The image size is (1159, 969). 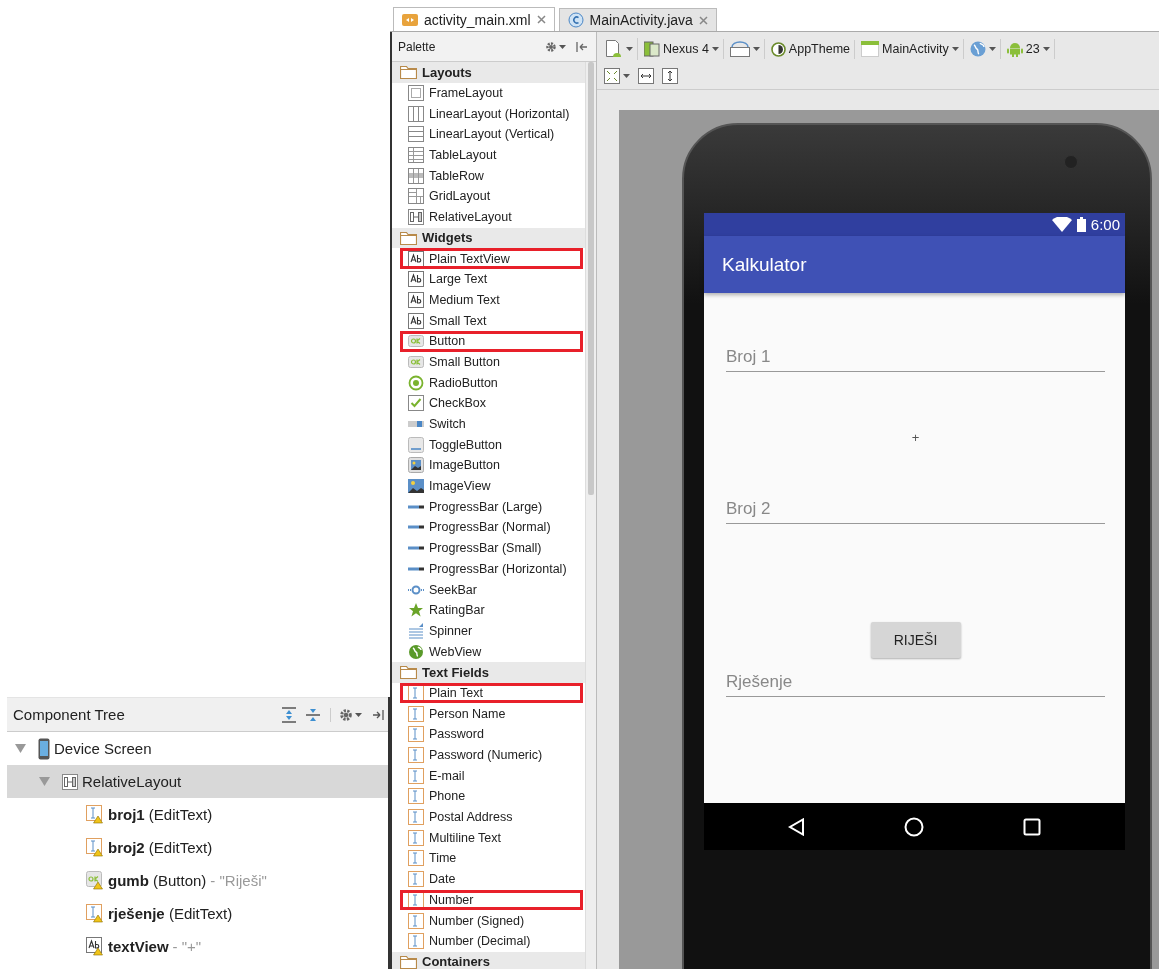 I want to click on phones-icon, so click(x=652, y=49).